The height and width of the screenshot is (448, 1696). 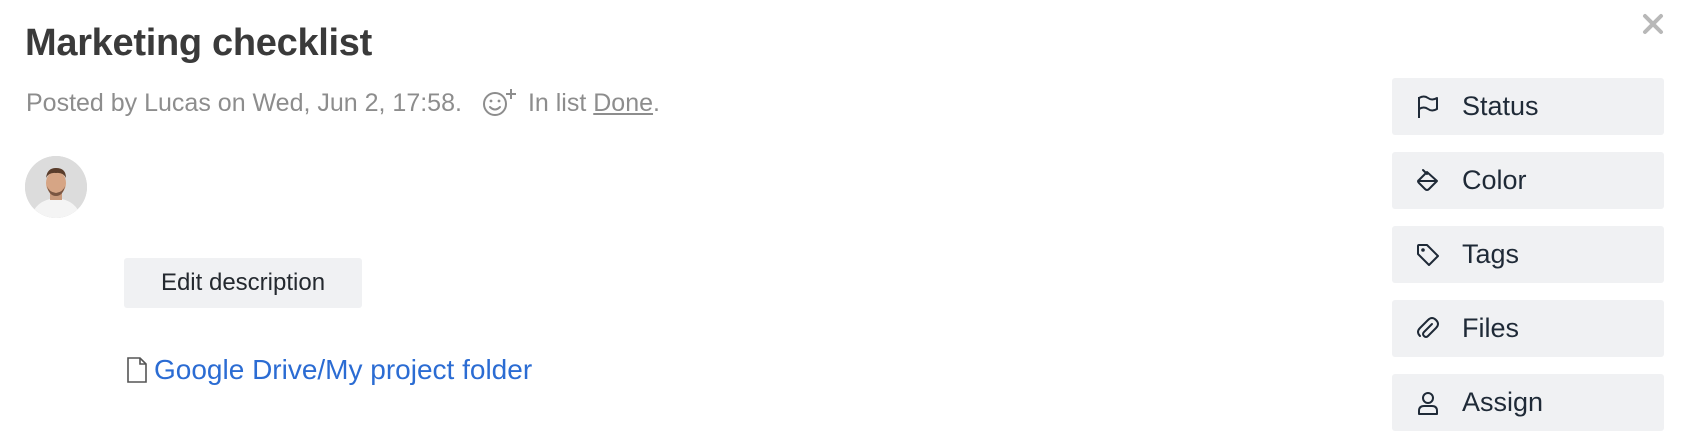 What do you see at coordinates (1428, 255) in the screenshot?
I see `tag-icon` at bounding box center [1428, 255].